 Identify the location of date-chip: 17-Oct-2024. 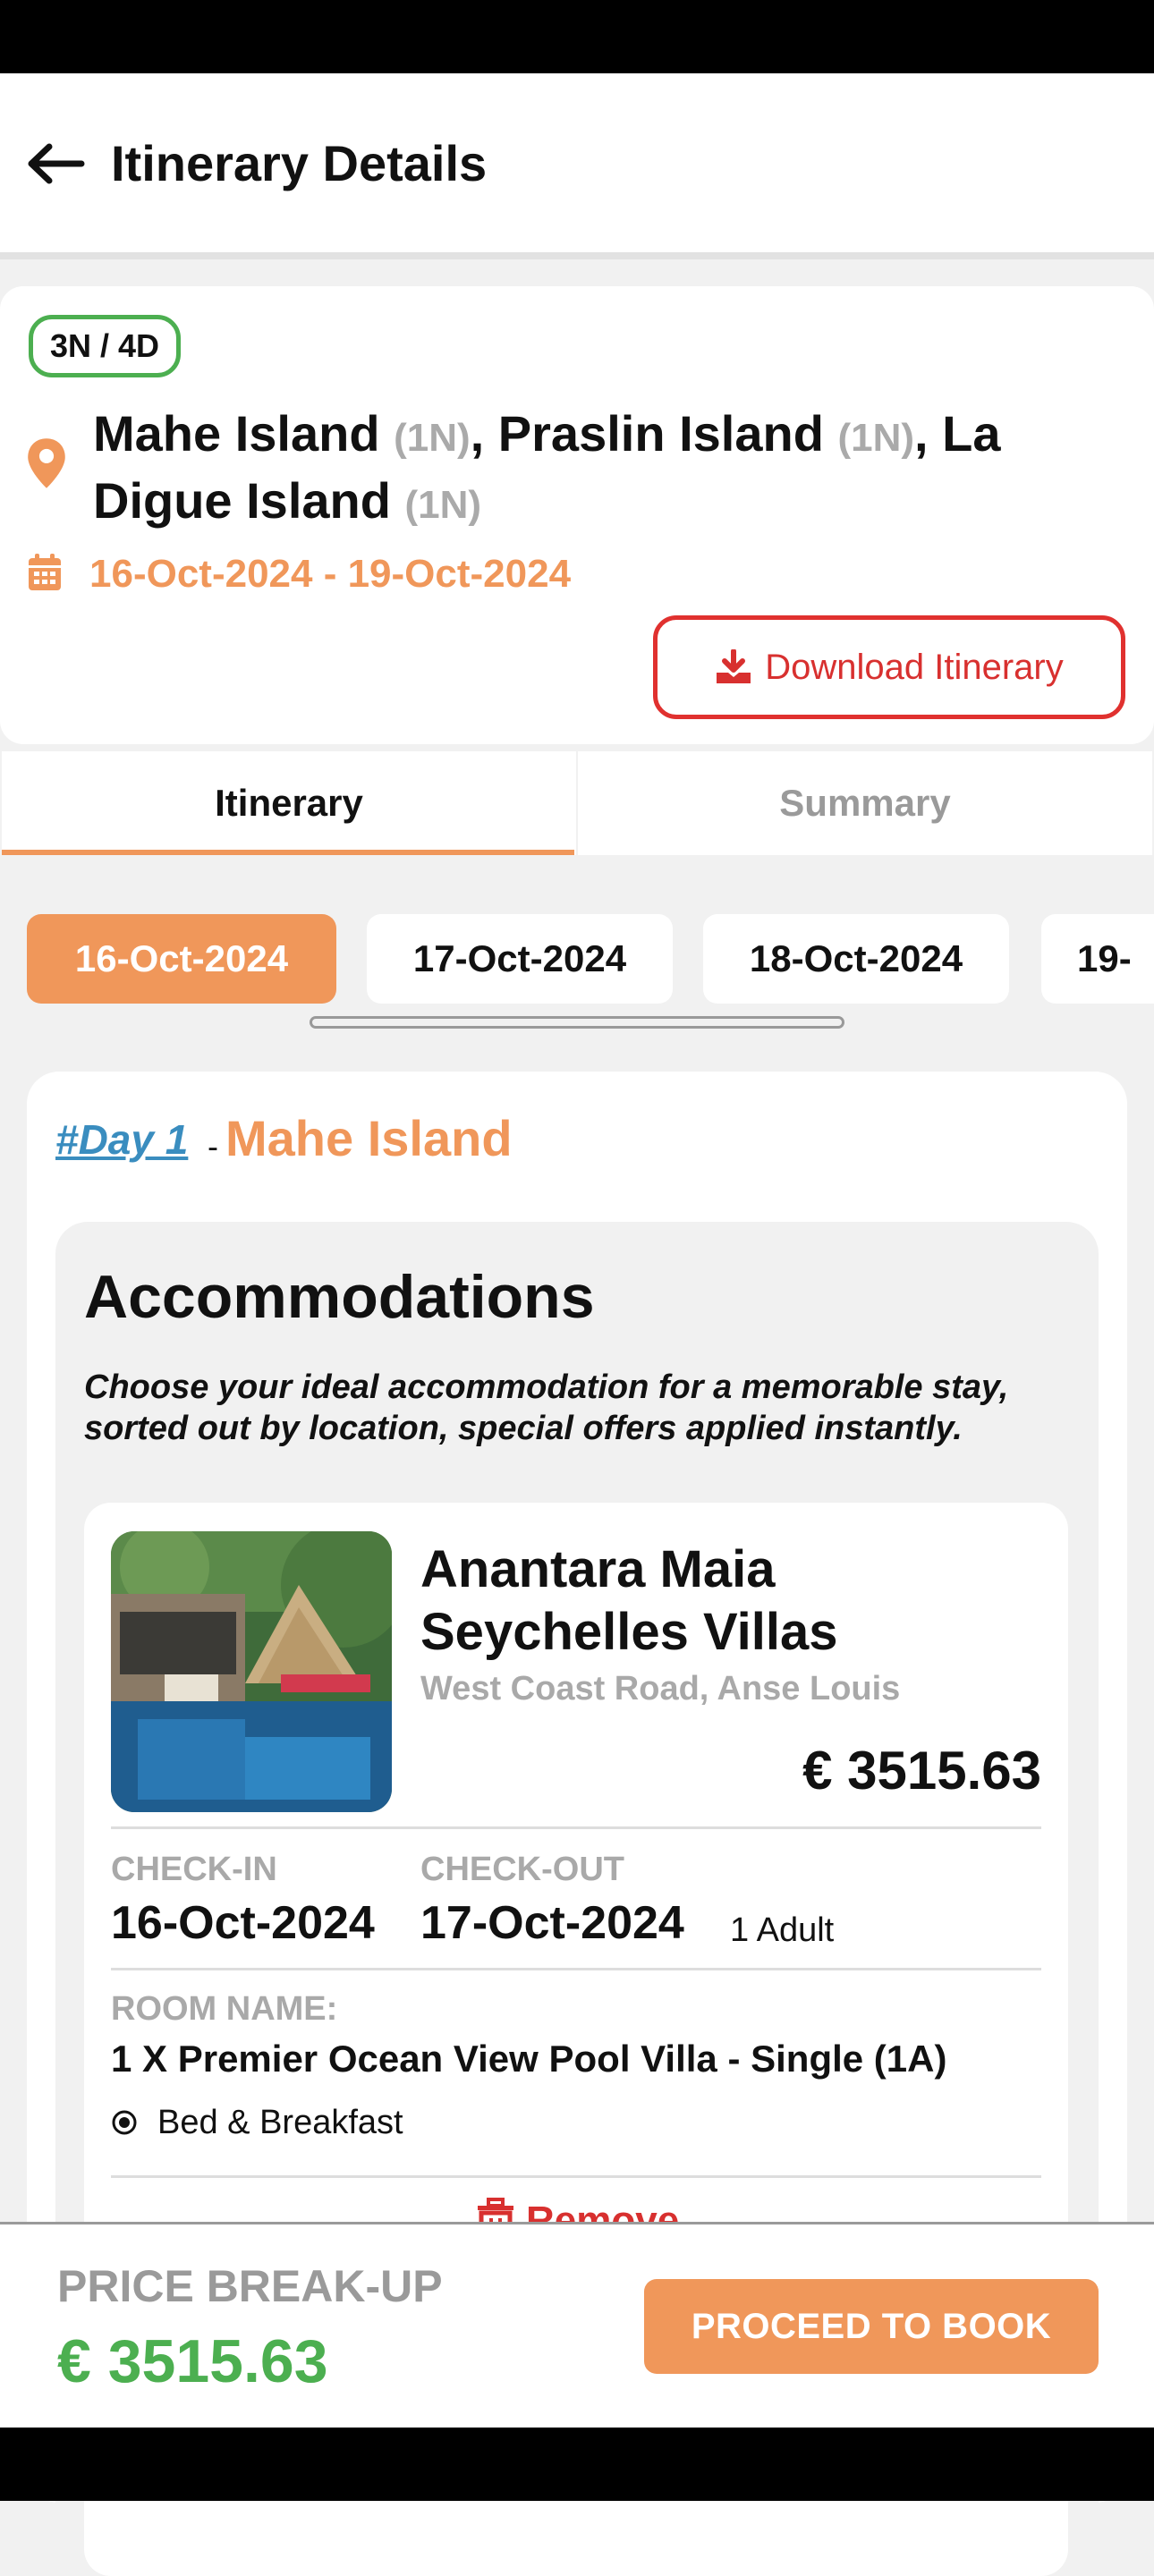
(520, 959).